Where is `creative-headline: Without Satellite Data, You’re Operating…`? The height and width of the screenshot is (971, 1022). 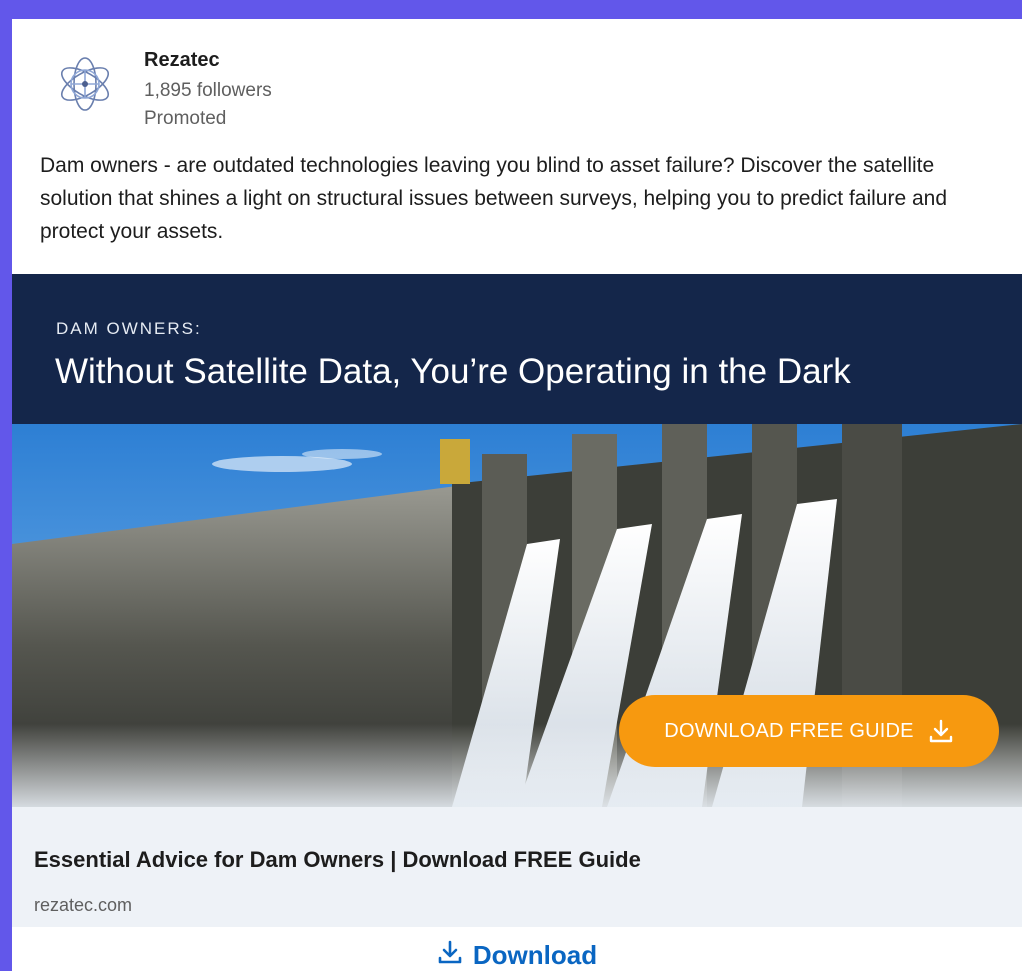
creative-headline: Without Satellite Data, You’re Operating… is located at coordinates (453, 371).